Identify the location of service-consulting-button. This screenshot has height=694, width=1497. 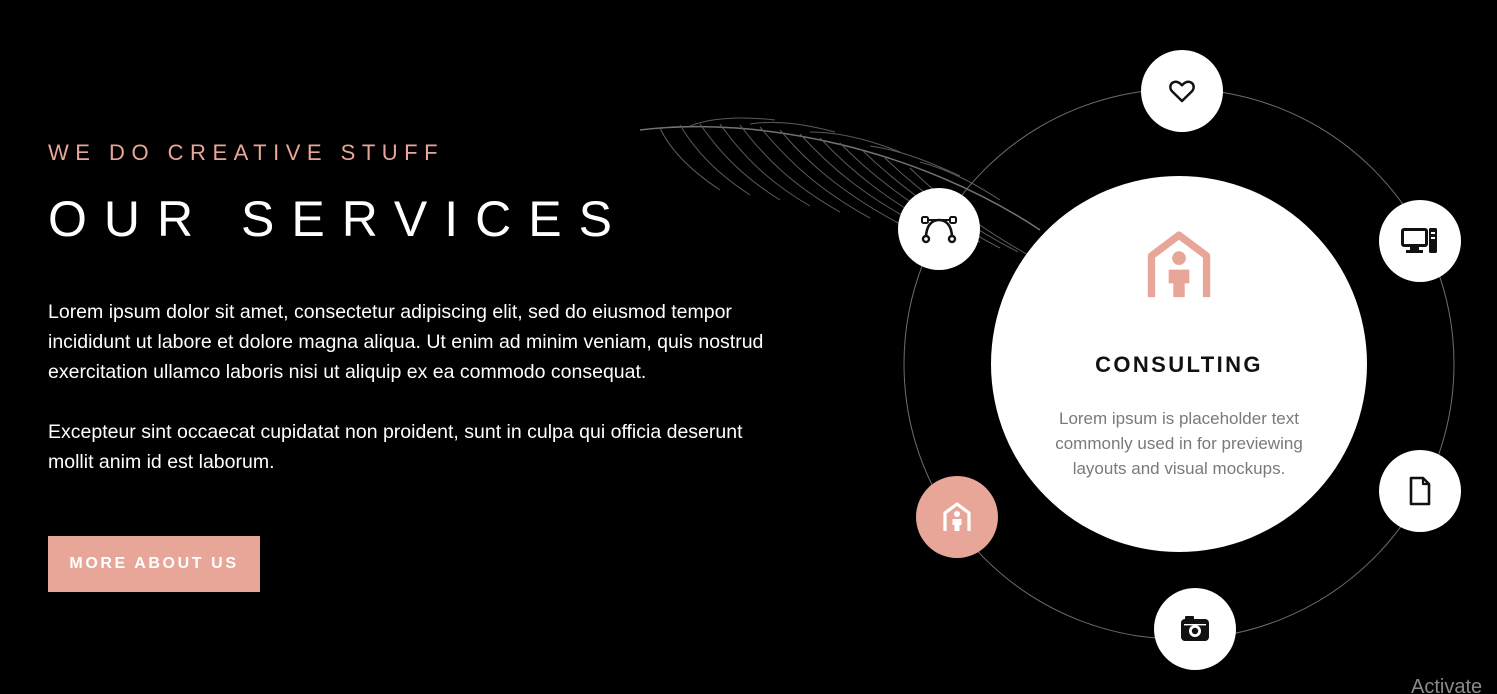
(957, 517).